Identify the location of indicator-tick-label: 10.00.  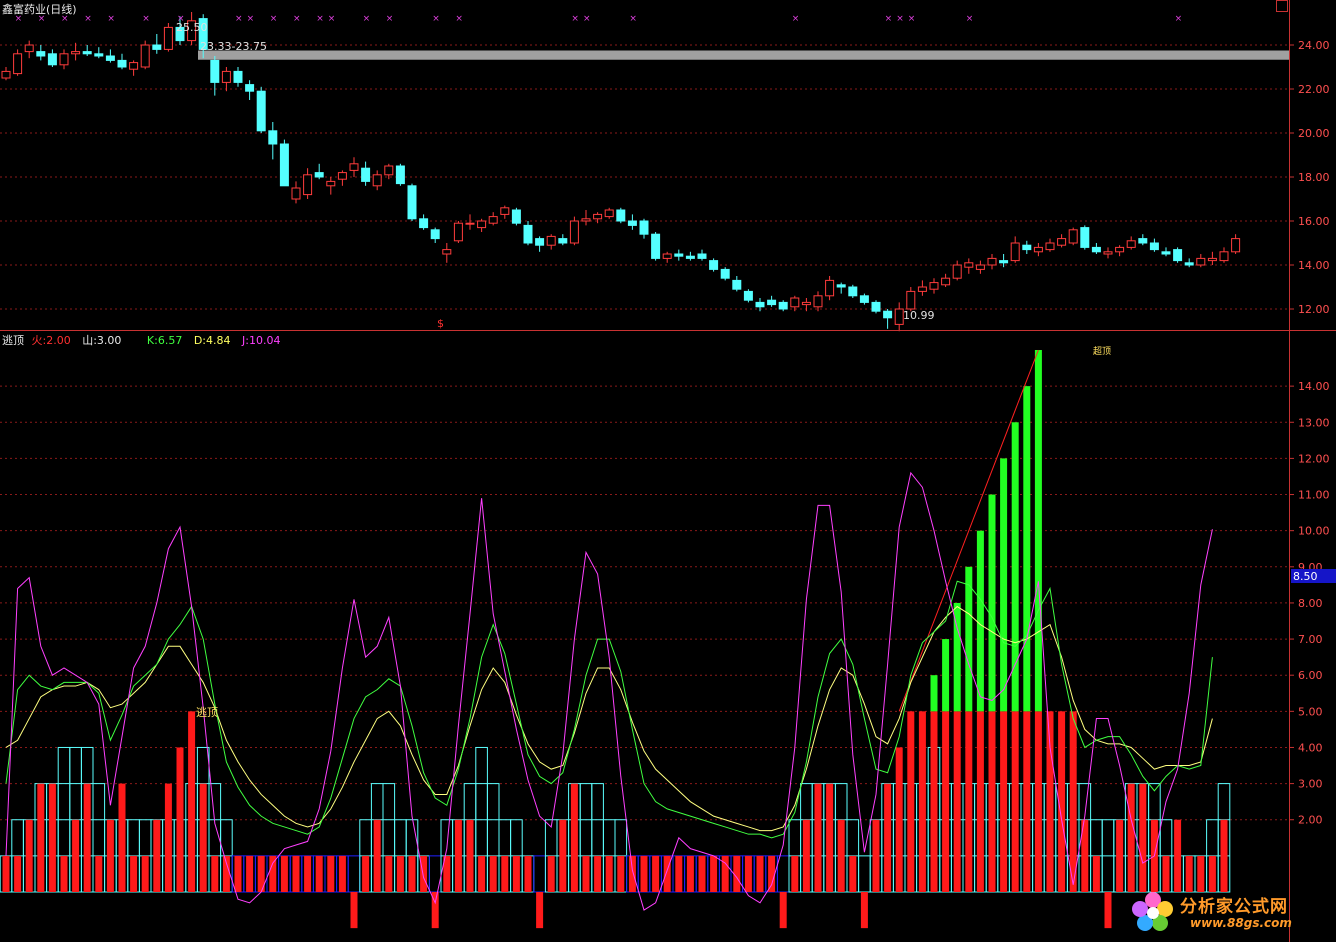
(1314, 531).